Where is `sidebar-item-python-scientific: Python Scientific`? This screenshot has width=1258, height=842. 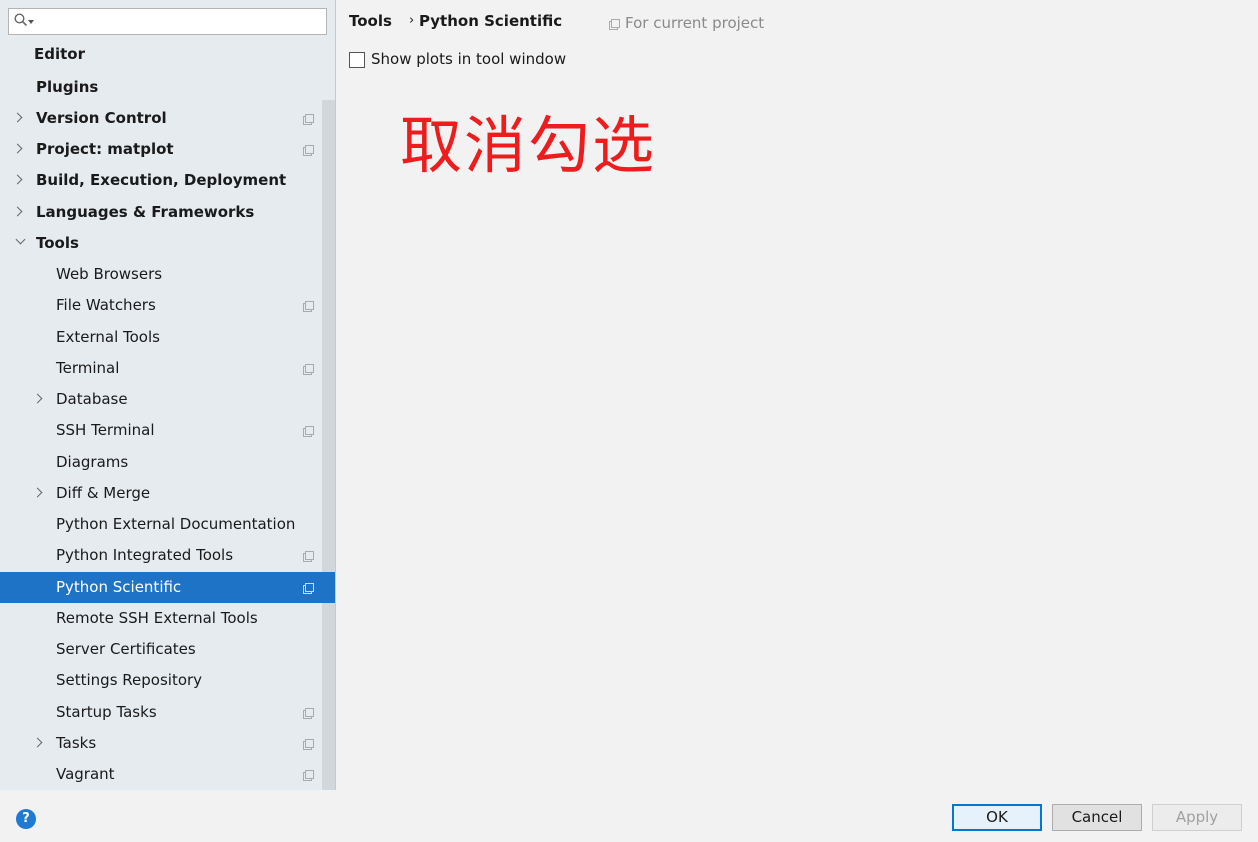 sidebar-item-python-scientific: Python Scientific is located at coordinates (167, 587).